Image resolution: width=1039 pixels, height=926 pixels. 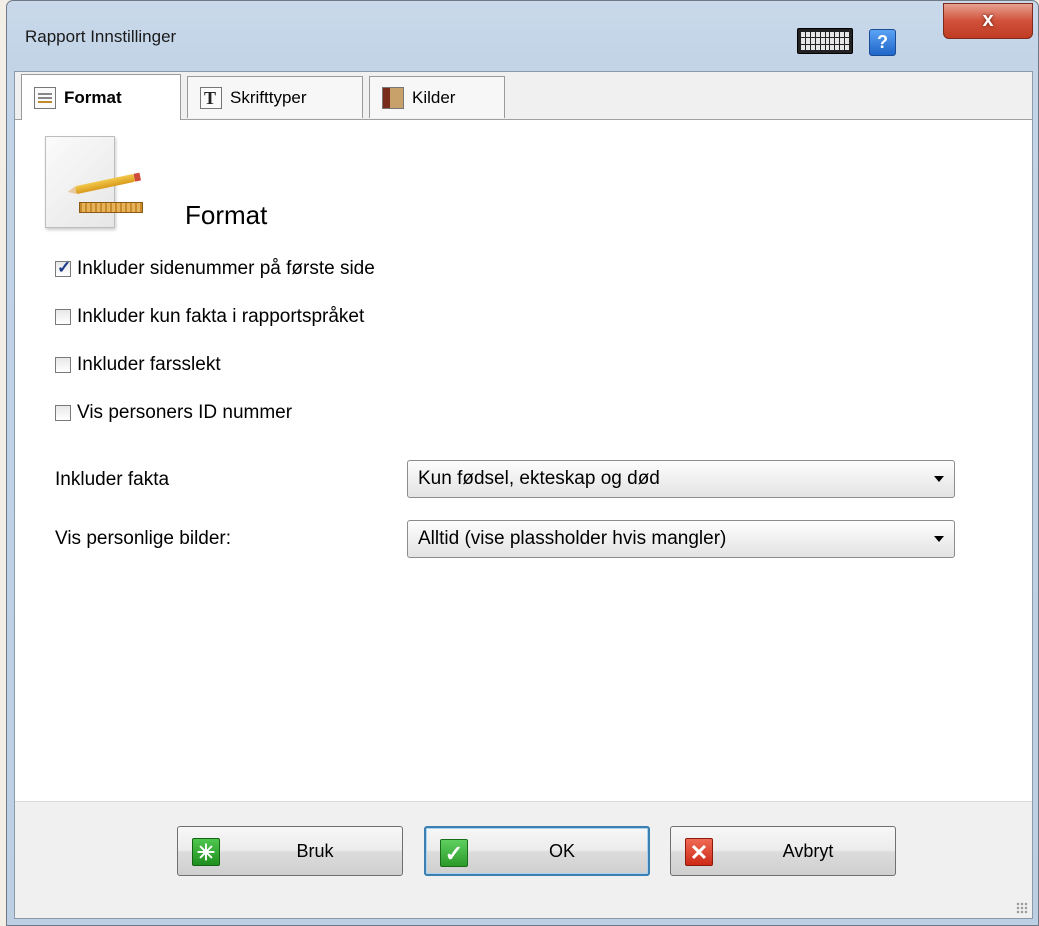 What do you see at coordinates (226, 268) in the screenshot?
I see `option-page-number-label: Inkluder sidenummer på første side` at bounding box center [226, 268].